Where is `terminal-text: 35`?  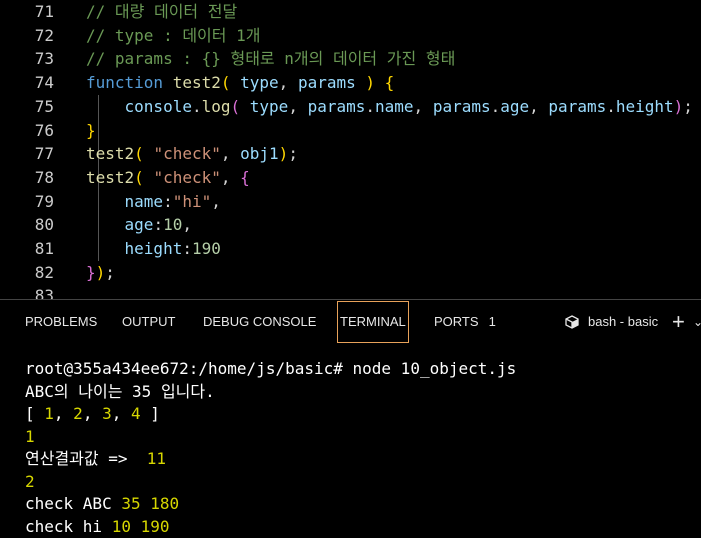
terminal-text: 35 is located at coordinates (131, 503).